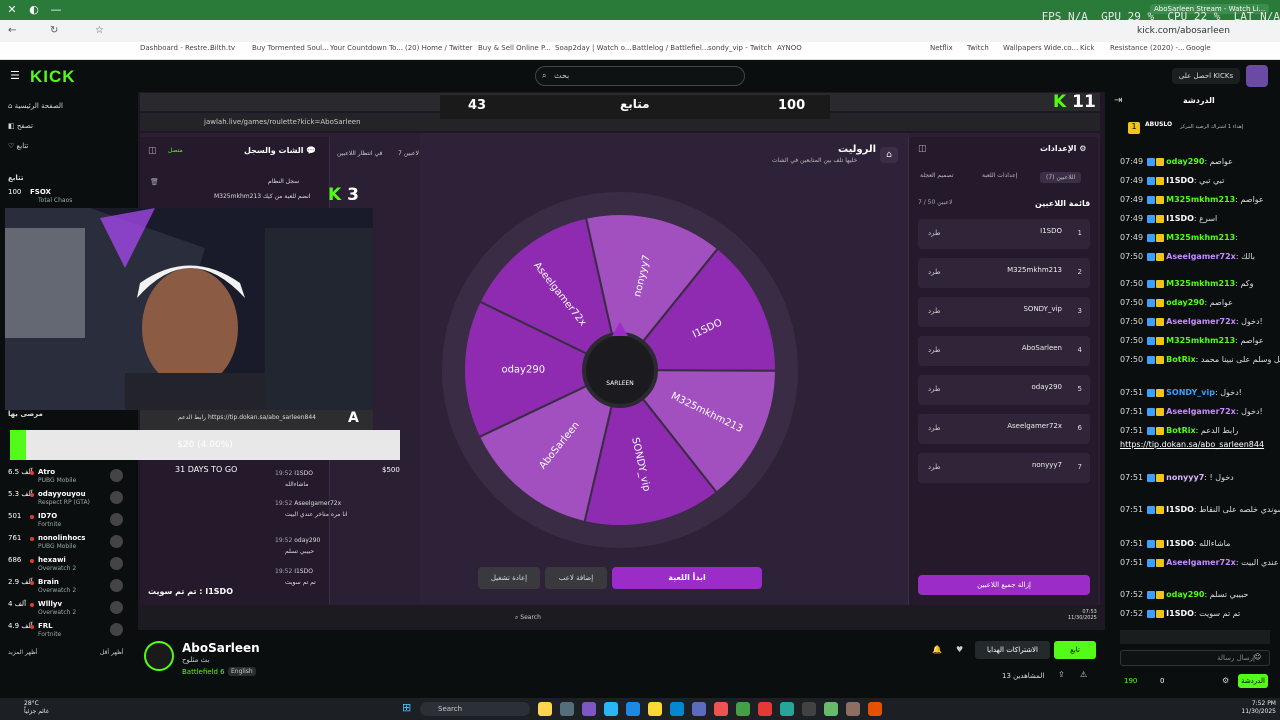 The image size is (1280, 720). What do you see at coordinates (68, 630) in the screenshot?
I see `sidebar-channel: 4.9 آلف FRL Fortnite` at bounding box center [68, 630].